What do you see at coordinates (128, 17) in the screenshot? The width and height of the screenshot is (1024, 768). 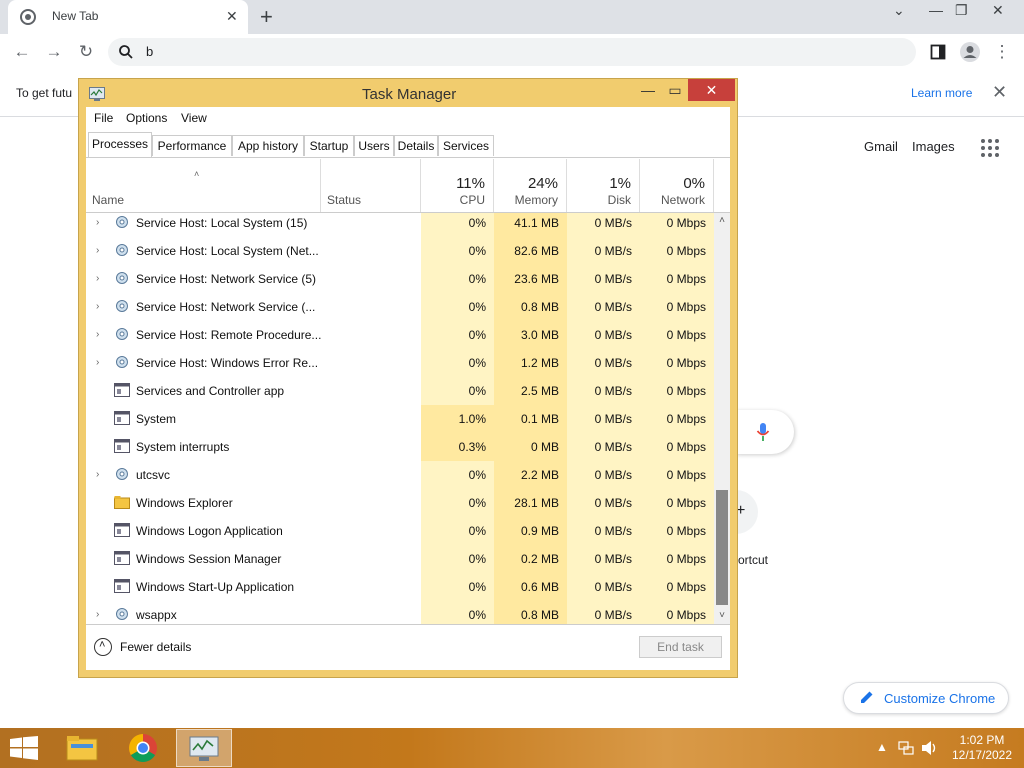 I see `tab-new-tab: New Tab ✕` at bounding box center [128, 17].